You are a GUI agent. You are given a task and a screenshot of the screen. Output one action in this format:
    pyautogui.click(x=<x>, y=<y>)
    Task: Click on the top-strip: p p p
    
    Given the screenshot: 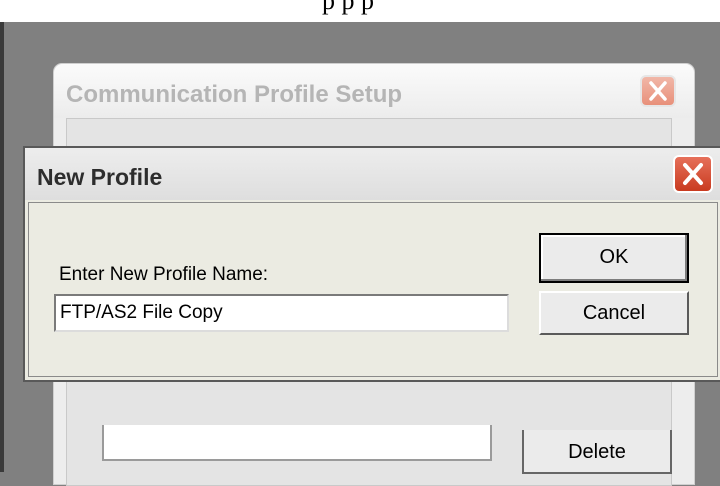 What is the action you would take?
    pyautogui.click(x=360, y=11)
    